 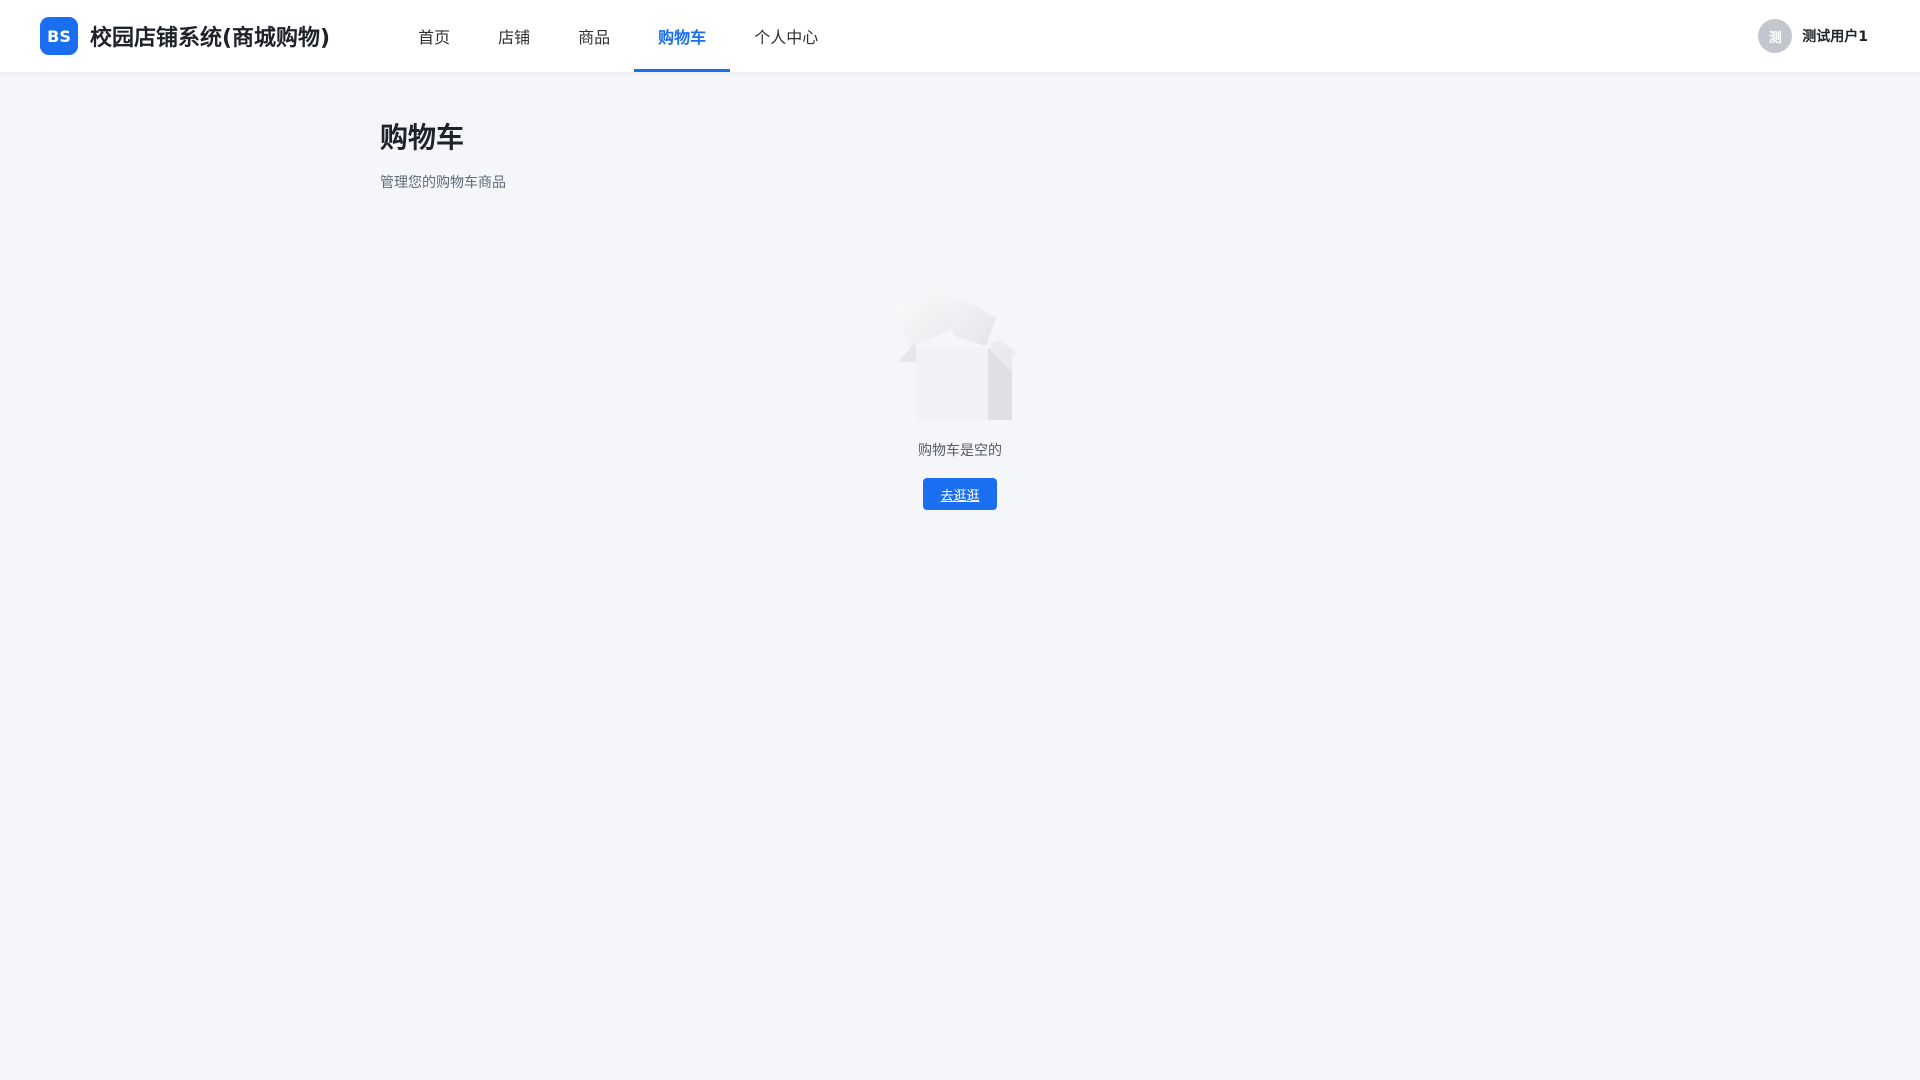 I want to click on brand: BS 校园店铺系统(商城购物), so click(x=185, y=36).